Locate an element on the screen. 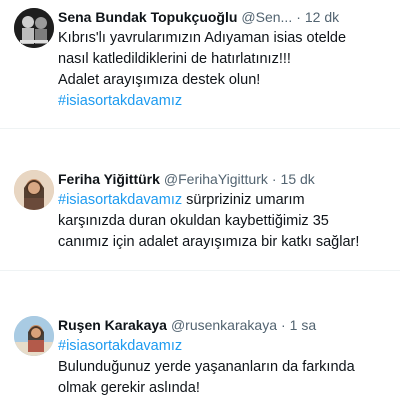 This screenshot has width=416, height=416. tweet-line: #isiasortakdavamız sürpriziniz umarım is located at coordinates (229, 200).